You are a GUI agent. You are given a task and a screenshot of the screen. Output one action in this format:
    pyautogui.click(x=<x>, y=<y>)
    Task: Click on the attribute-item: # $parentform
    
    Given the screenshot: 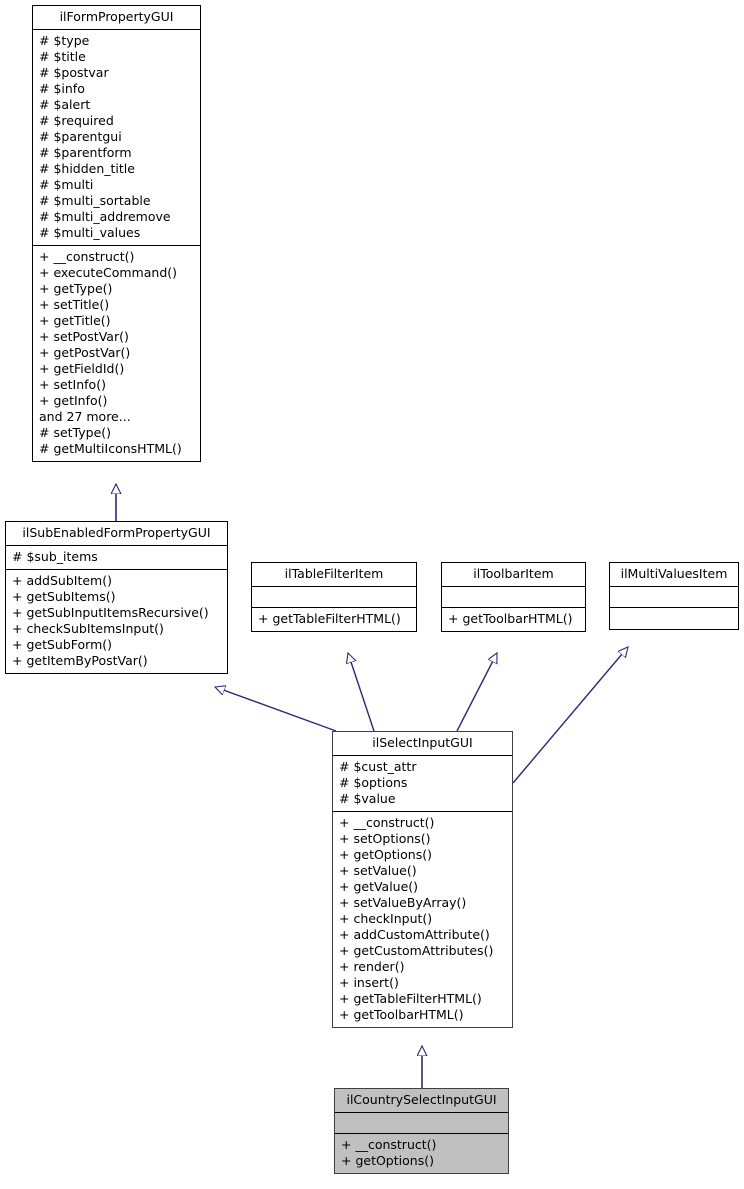 What is the action you would take?
    pyautogui.click(x=85, y=152)
    